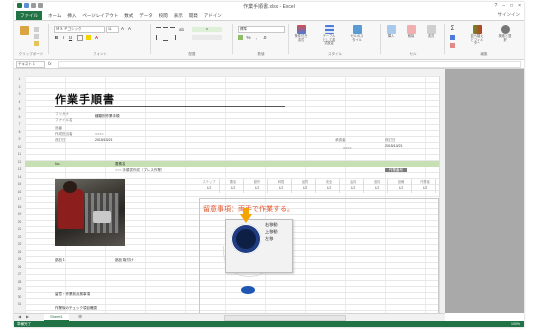 The height and width of the screenshot is (329, 538). I want to click on prev-sheet-icon: ◀, so click(19, 316).